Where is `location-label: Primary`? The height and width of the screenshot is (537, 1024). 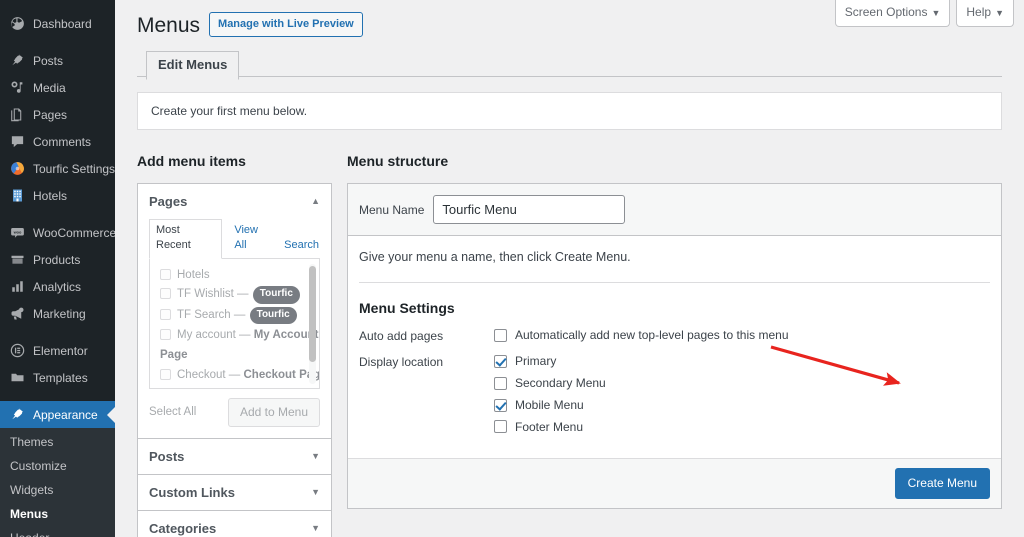
location-label: Primary is located at coordinates (536, 361).